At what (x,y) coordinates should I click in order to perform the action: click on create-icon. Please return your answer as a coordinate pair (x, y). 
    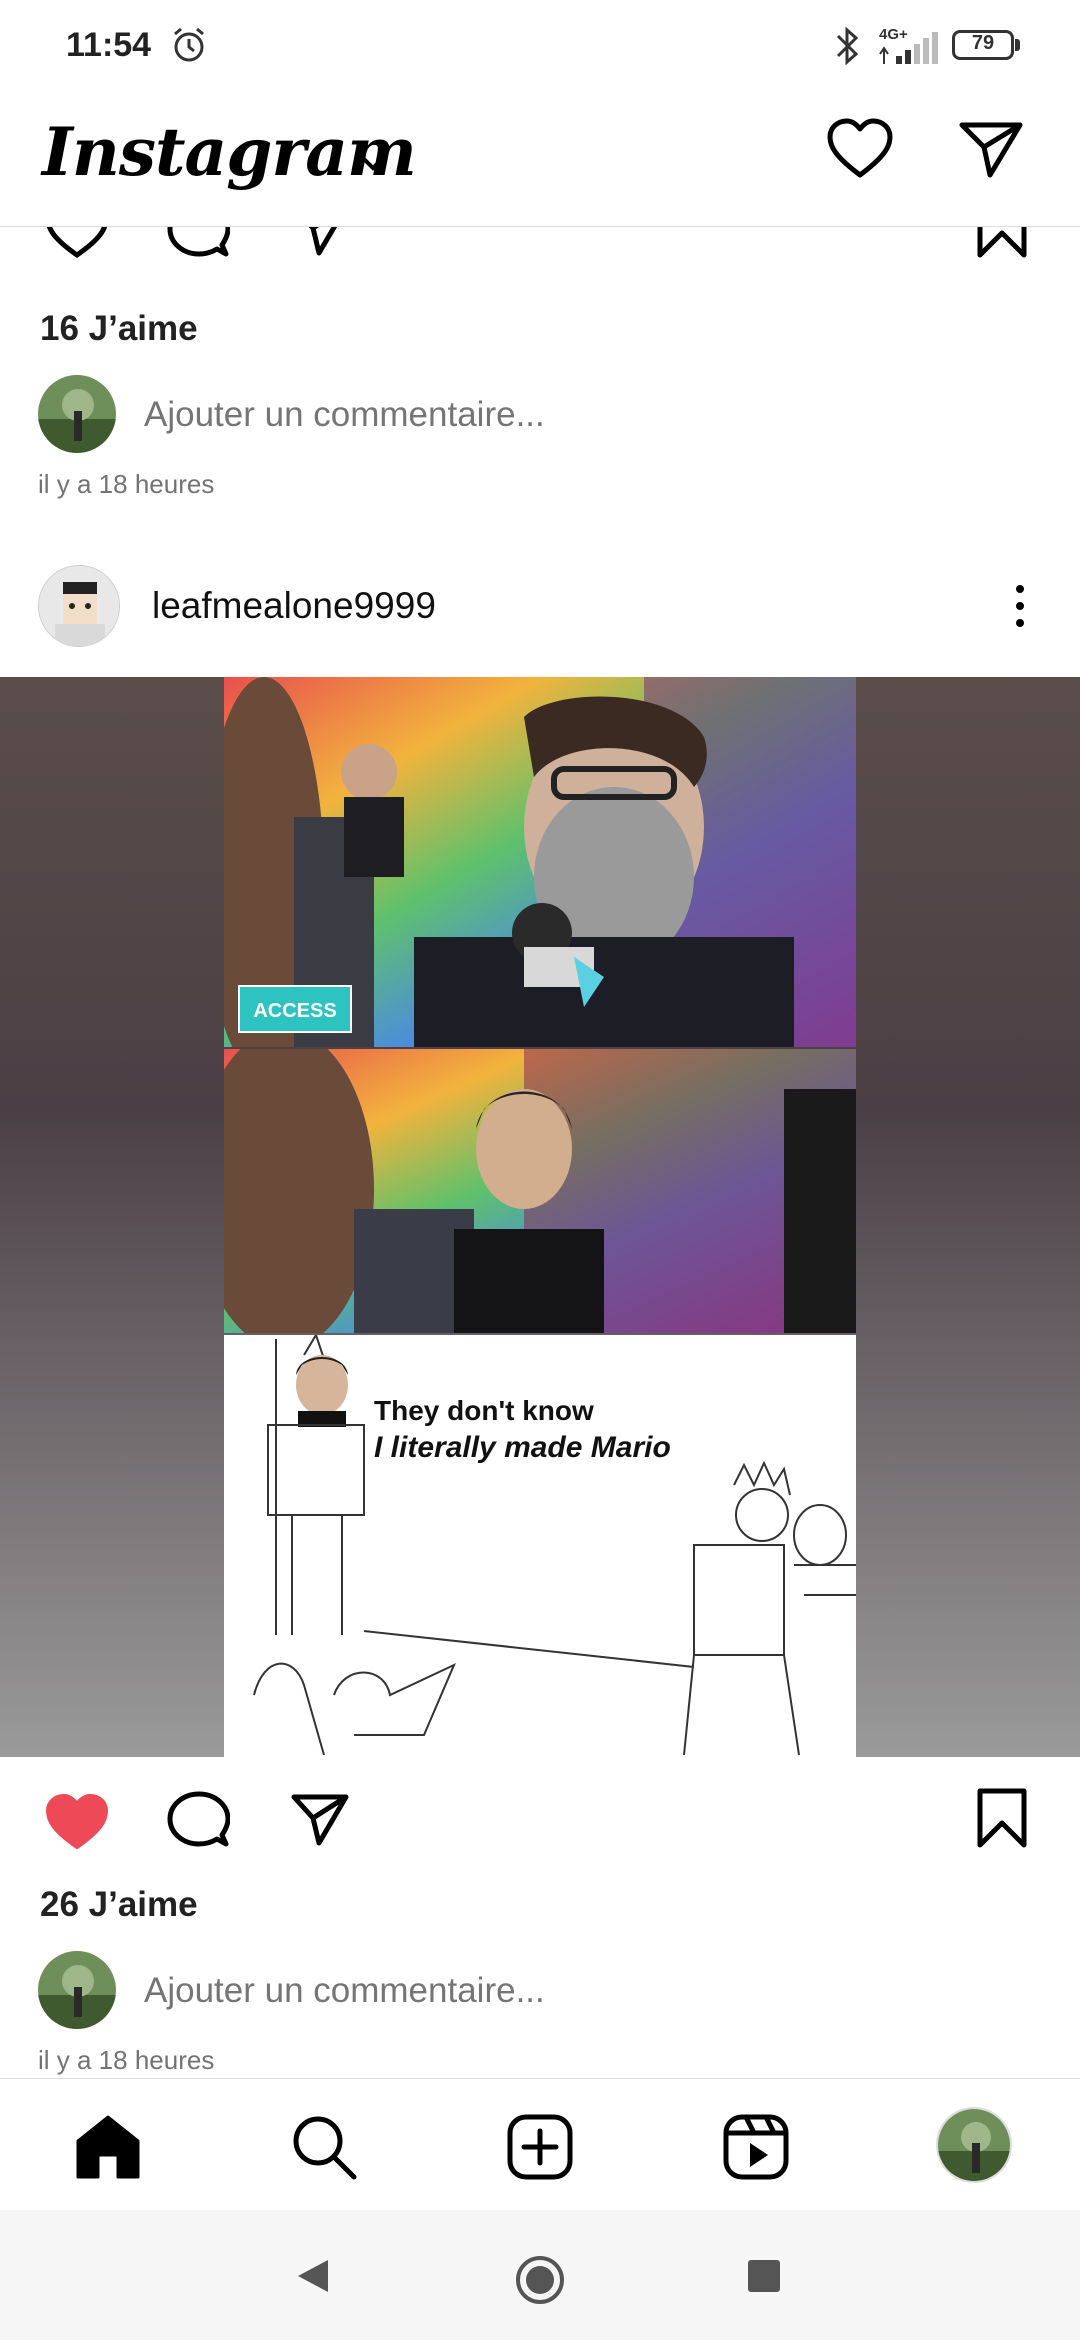
    Looking at the image, I should click on (540, 2147).